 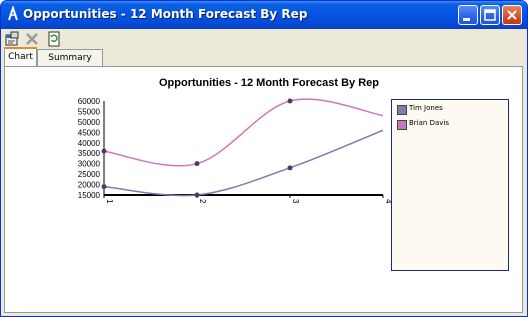 I want to click on maximize-icon, so click(x=490, y=15).